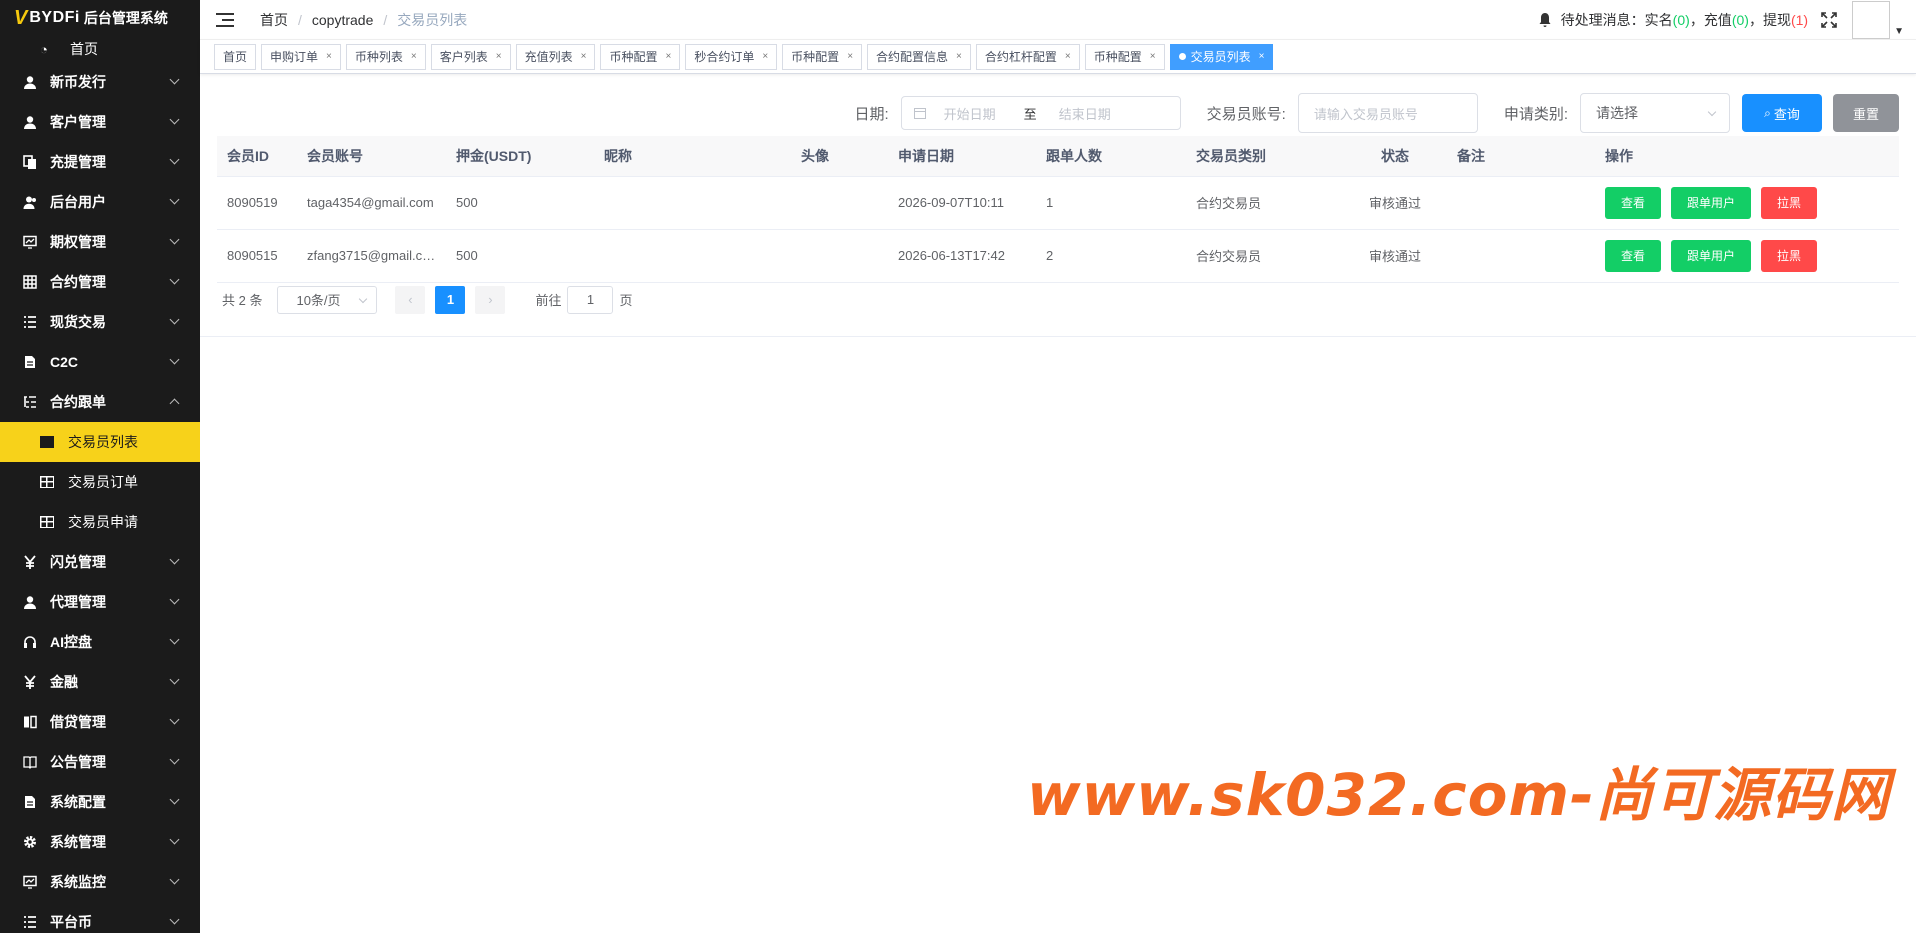 The height and width of the screenshot is (933, 1916). What do you see at coordinates (1740, 20) in the screenshot?
I see `recharge-count: 0` at bounding box center [1740, 20].